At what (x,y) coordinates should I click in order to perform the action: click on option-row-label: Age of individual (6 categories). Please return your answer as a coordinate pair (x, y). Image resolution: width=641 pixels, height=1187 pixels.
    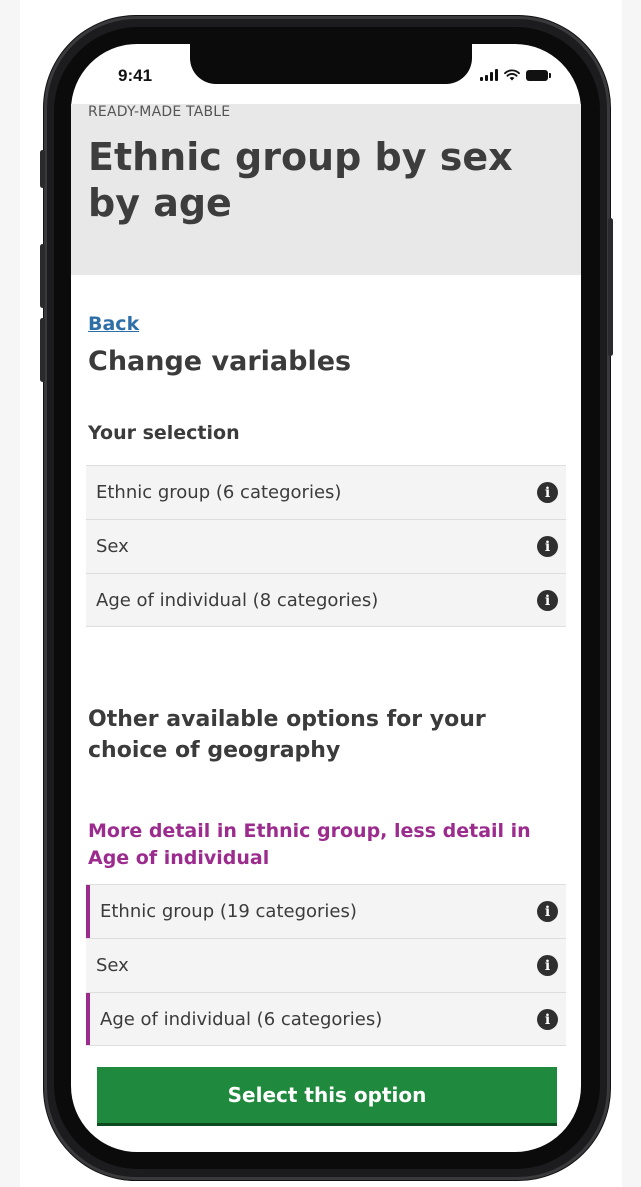
    Looking at the image, I should click on (241, 1019).